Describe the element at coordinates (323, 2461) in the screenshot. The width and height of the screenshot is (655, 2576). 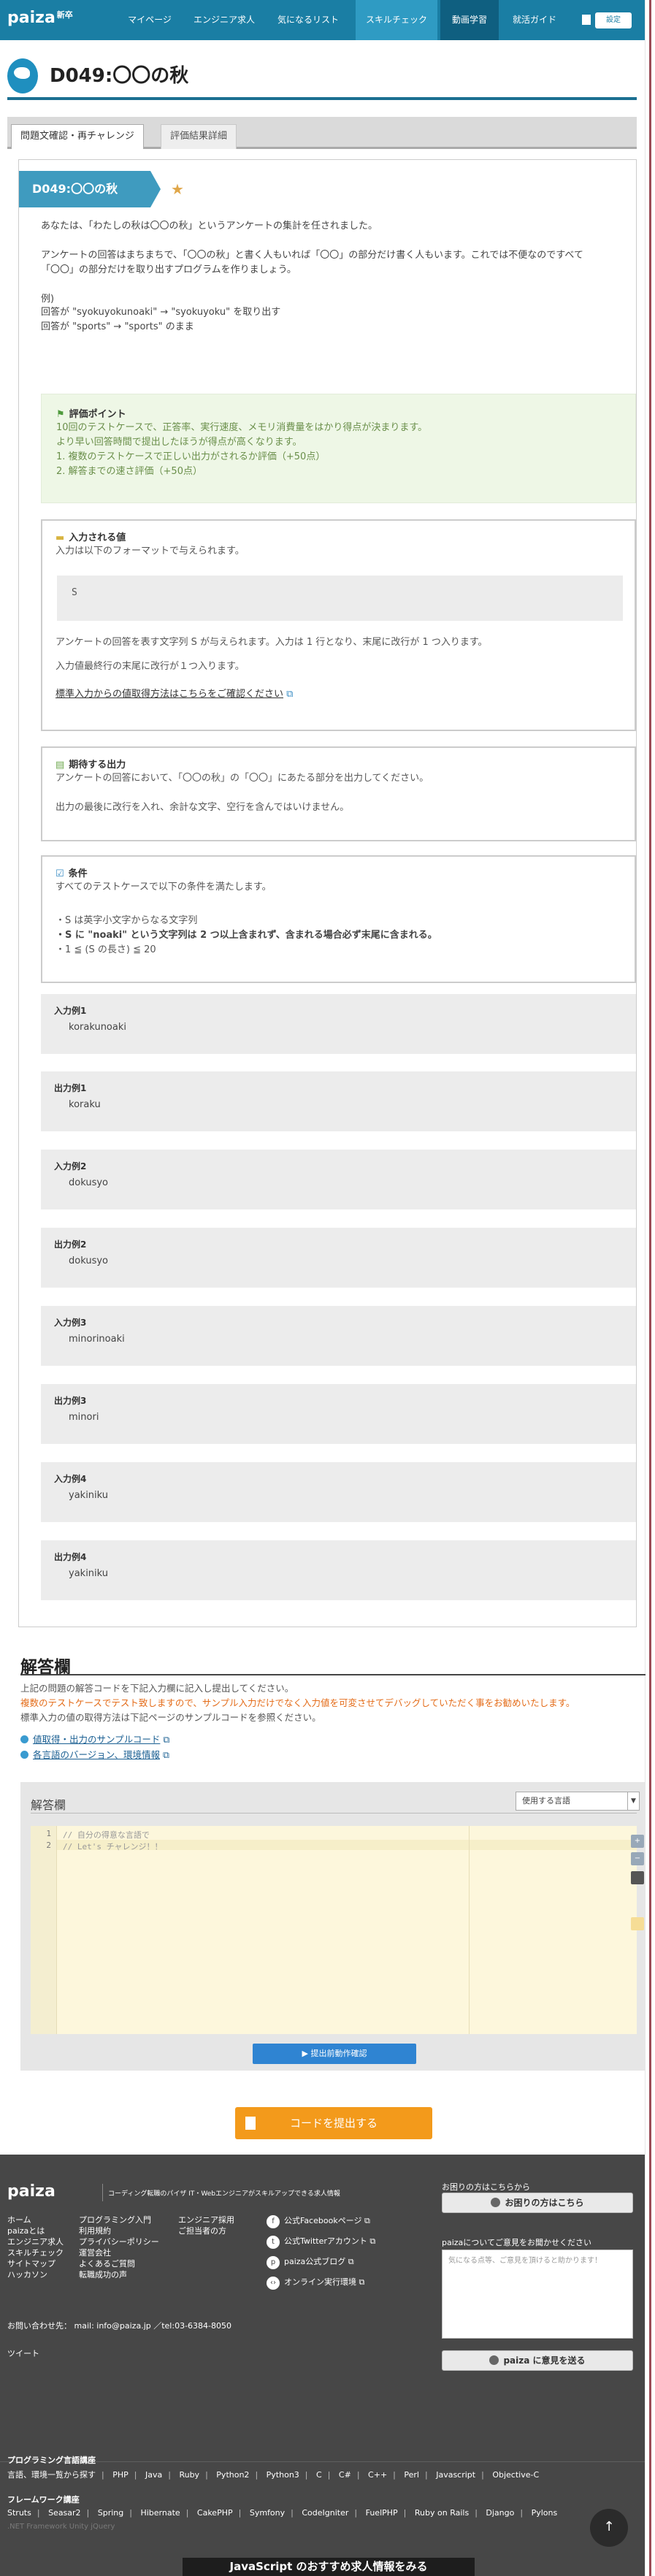
I see `footer-divider` at that location.